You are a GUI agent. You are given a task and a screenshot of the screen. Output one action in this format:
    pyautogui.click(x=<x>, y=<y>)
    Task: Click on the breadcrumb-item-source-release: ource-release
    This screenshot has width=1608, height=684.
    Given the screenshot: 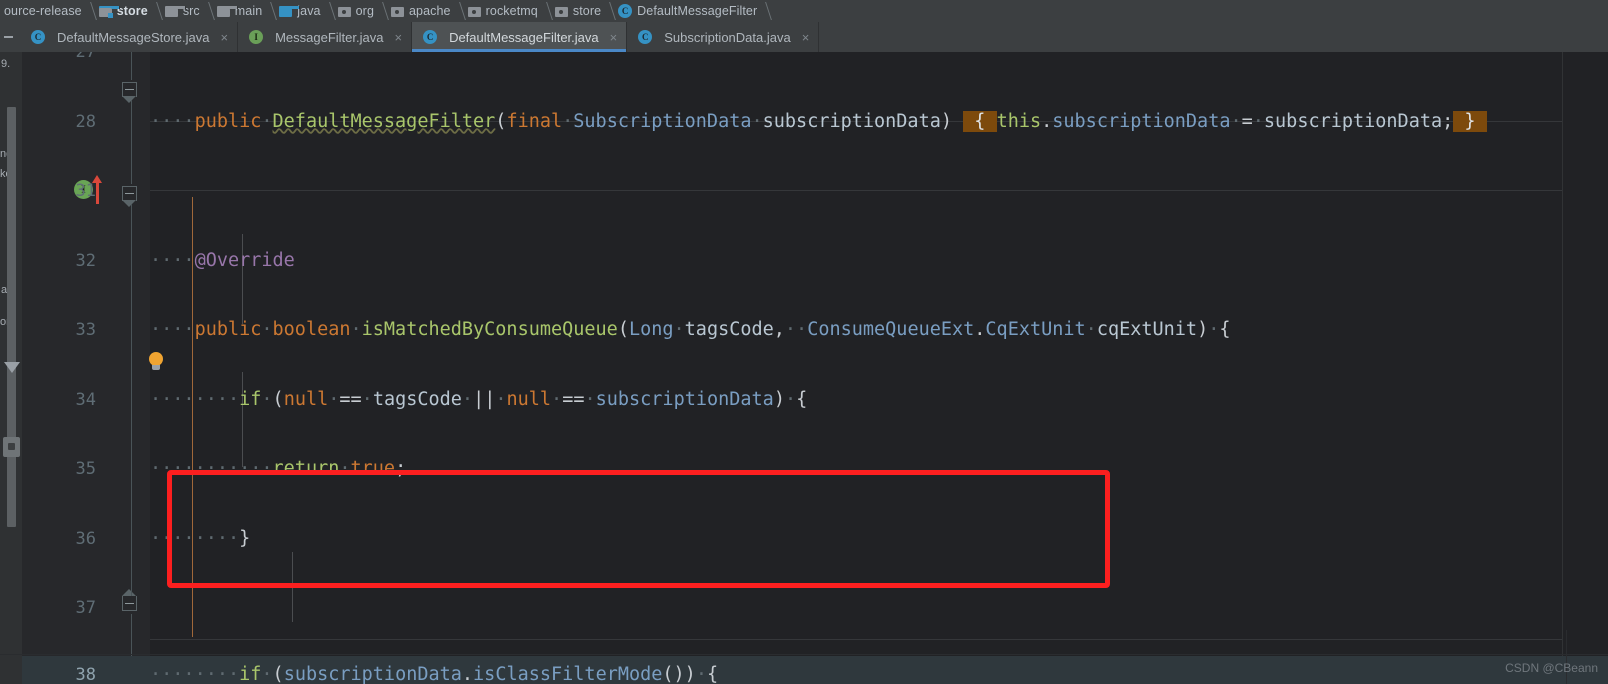 What is the action you would take?
    pyautogui.click(x=42, y=11)
    